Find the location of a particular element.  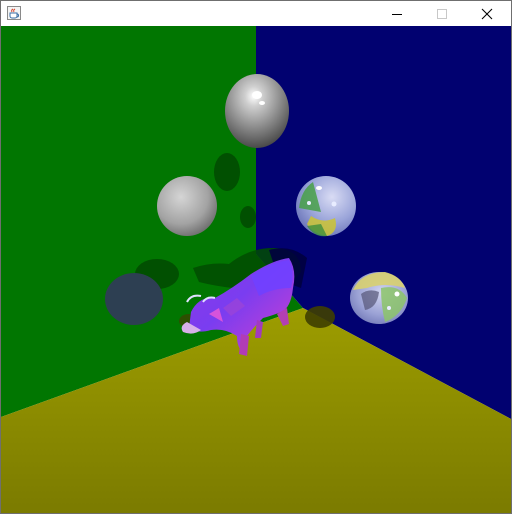

glass-sphere-upper is located at coordinates (326, 206).